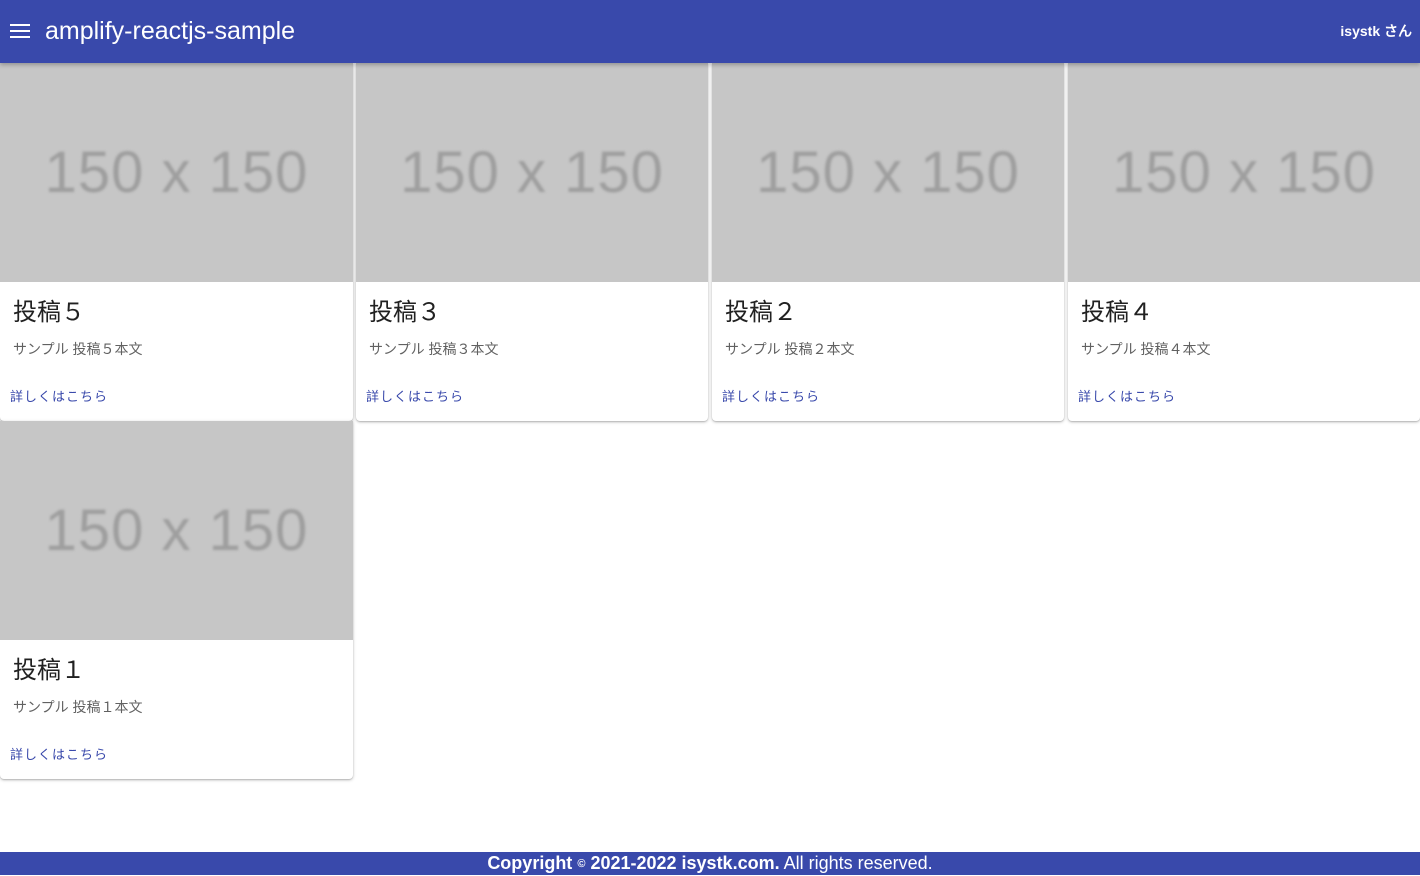  I want to click on post-title: 投稿４, so click(1117, 312).